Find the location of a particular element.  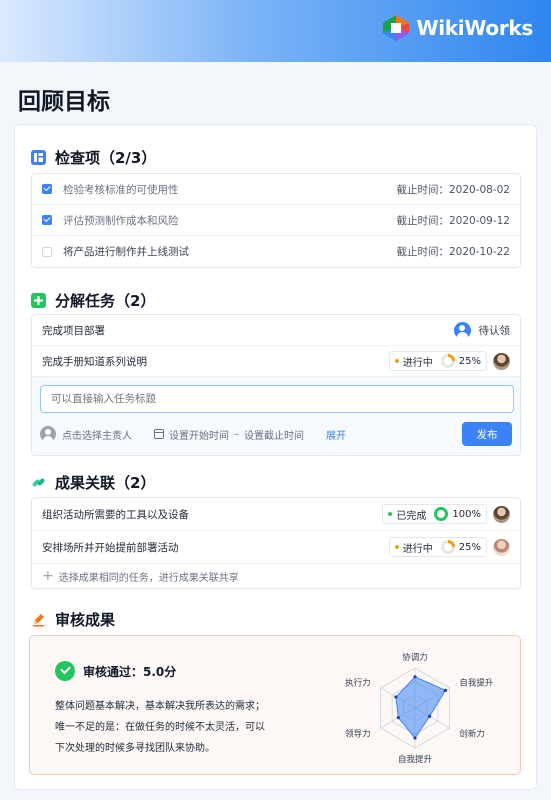

task-status-text: 进行中 is located at coordinates (417, 363).